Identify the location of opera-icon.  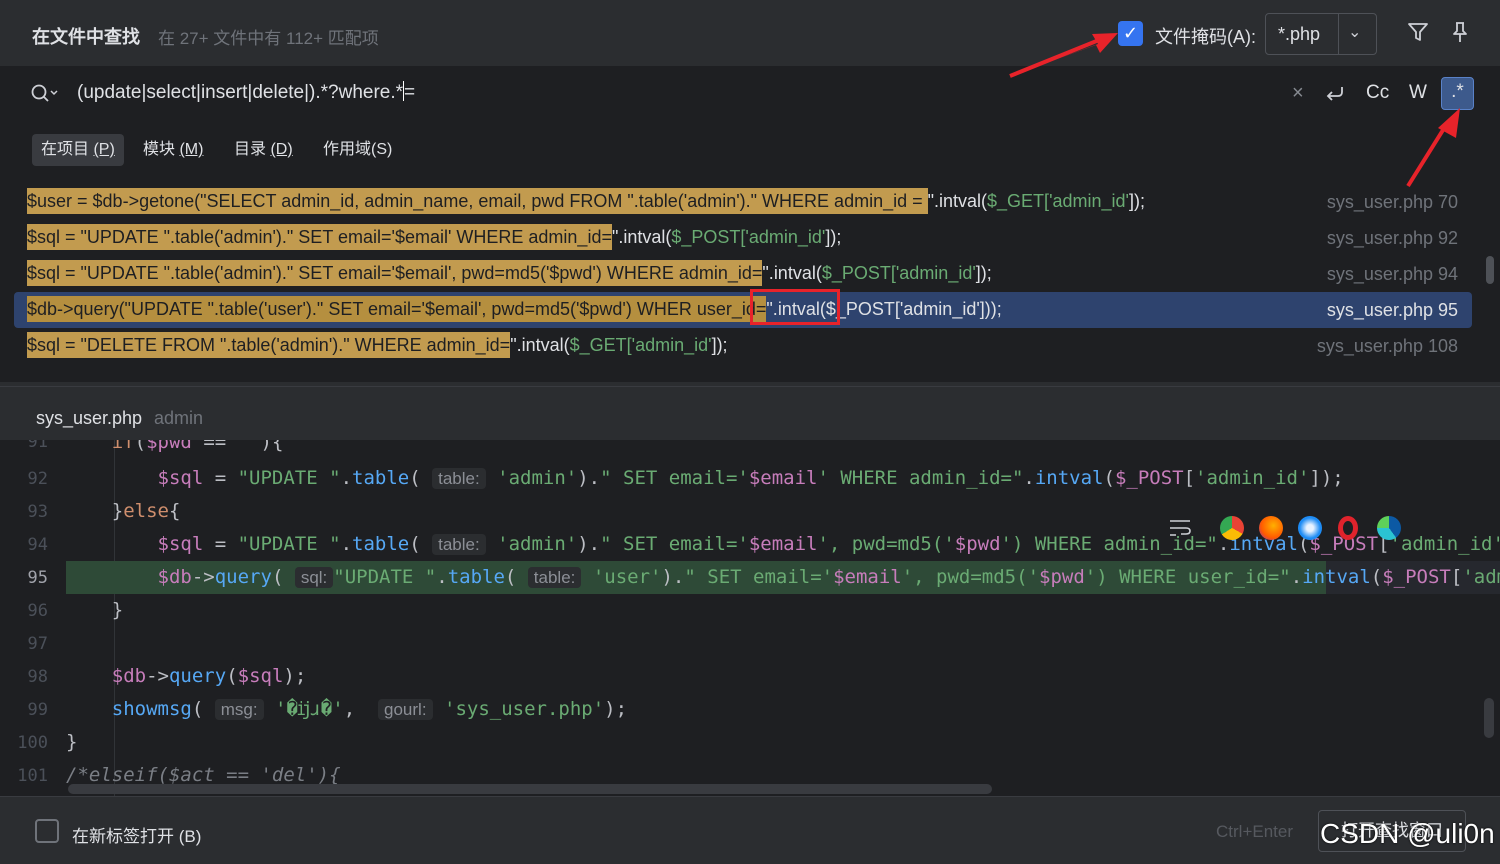
(1348, 528).